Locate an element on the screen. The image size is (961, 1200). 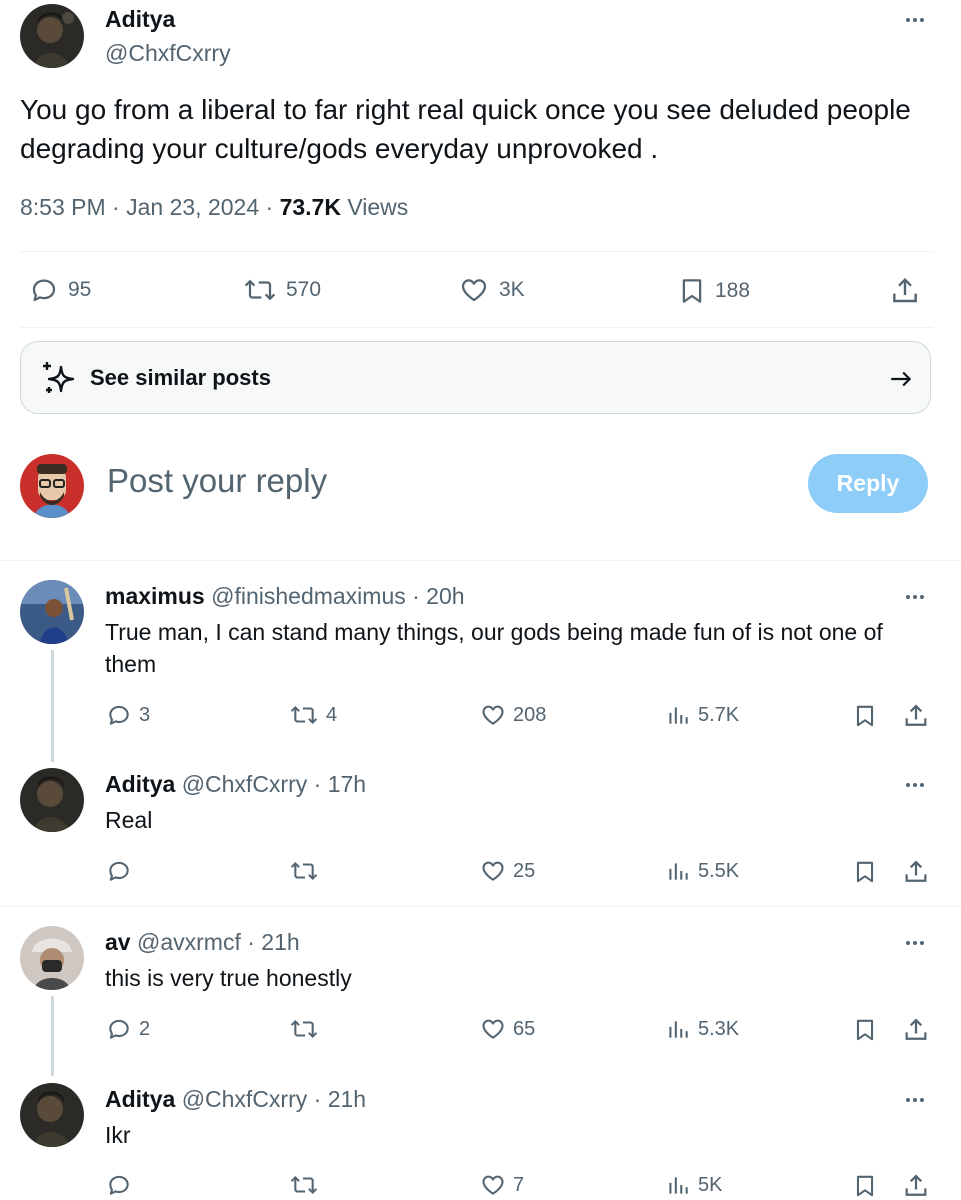
see-similar-posts-label: See similar posts is located at coordinates (180, 377).